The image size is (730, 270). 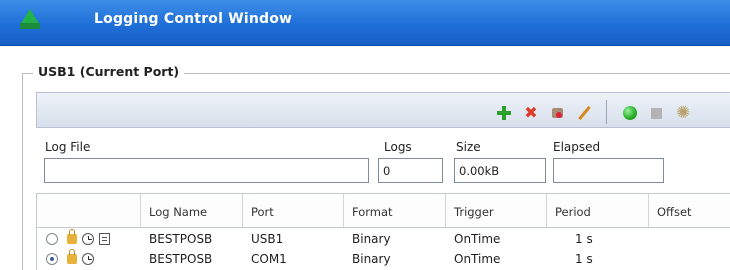 What do you see at coordinates (372, 212) in the screenshot?
I see `column-header-format: Format` at bounding box center [372, 212].